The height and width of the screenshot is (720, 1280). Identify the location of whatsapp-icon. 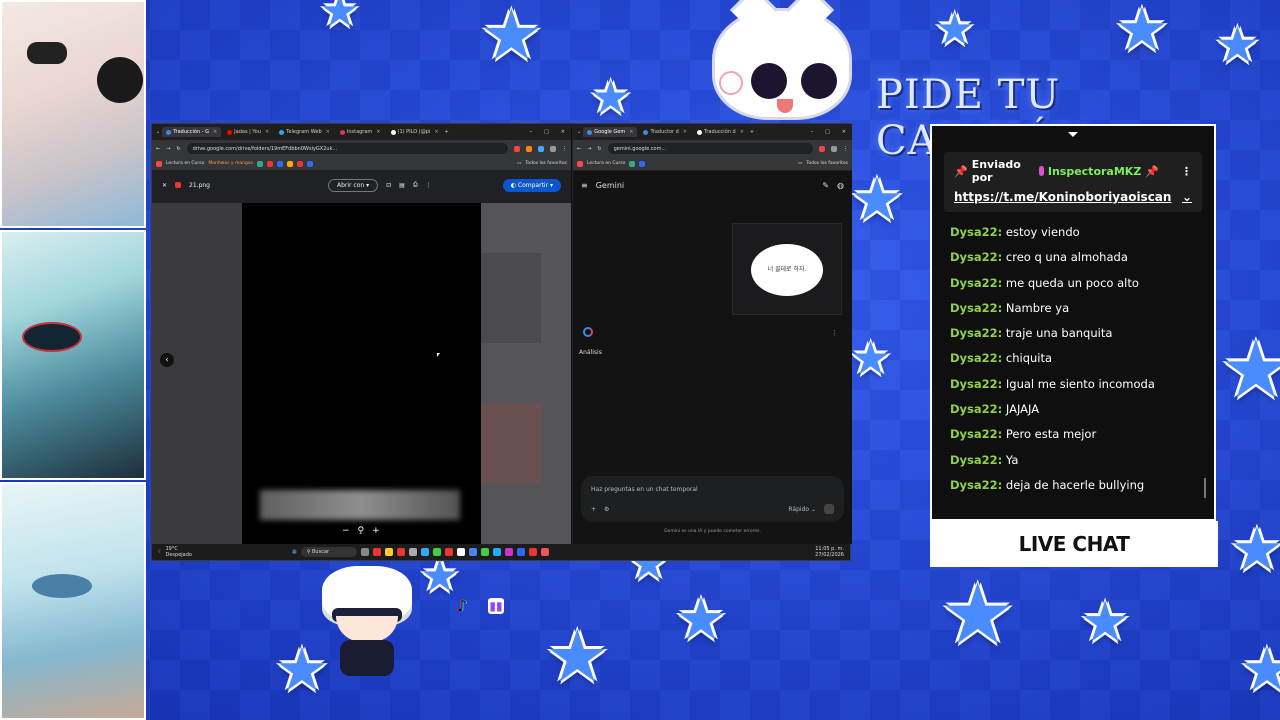
(484, 552).